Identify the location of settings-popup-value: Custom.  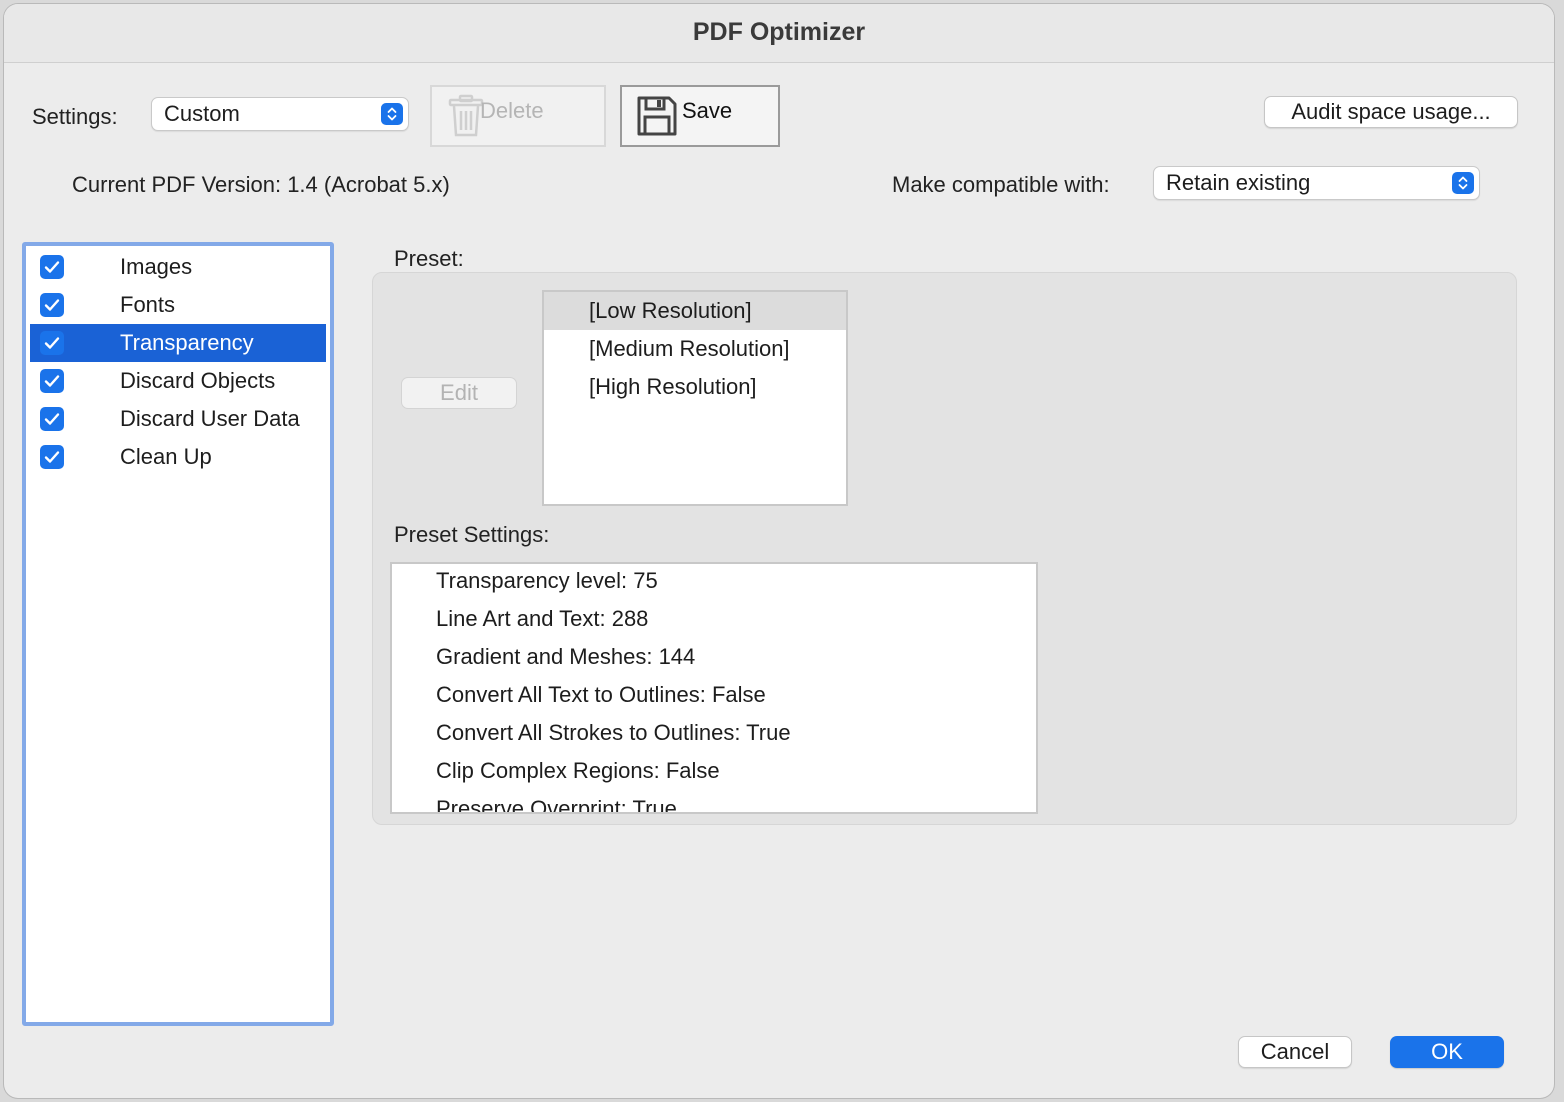
(202, 113).